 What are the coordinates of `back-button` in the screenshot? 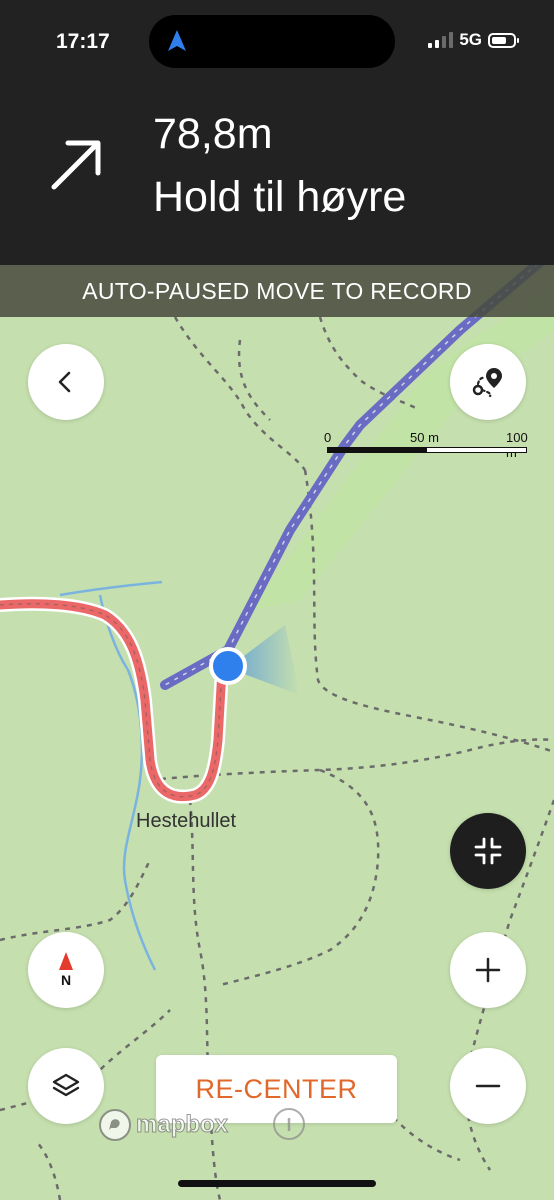 It's located at (66, 382).